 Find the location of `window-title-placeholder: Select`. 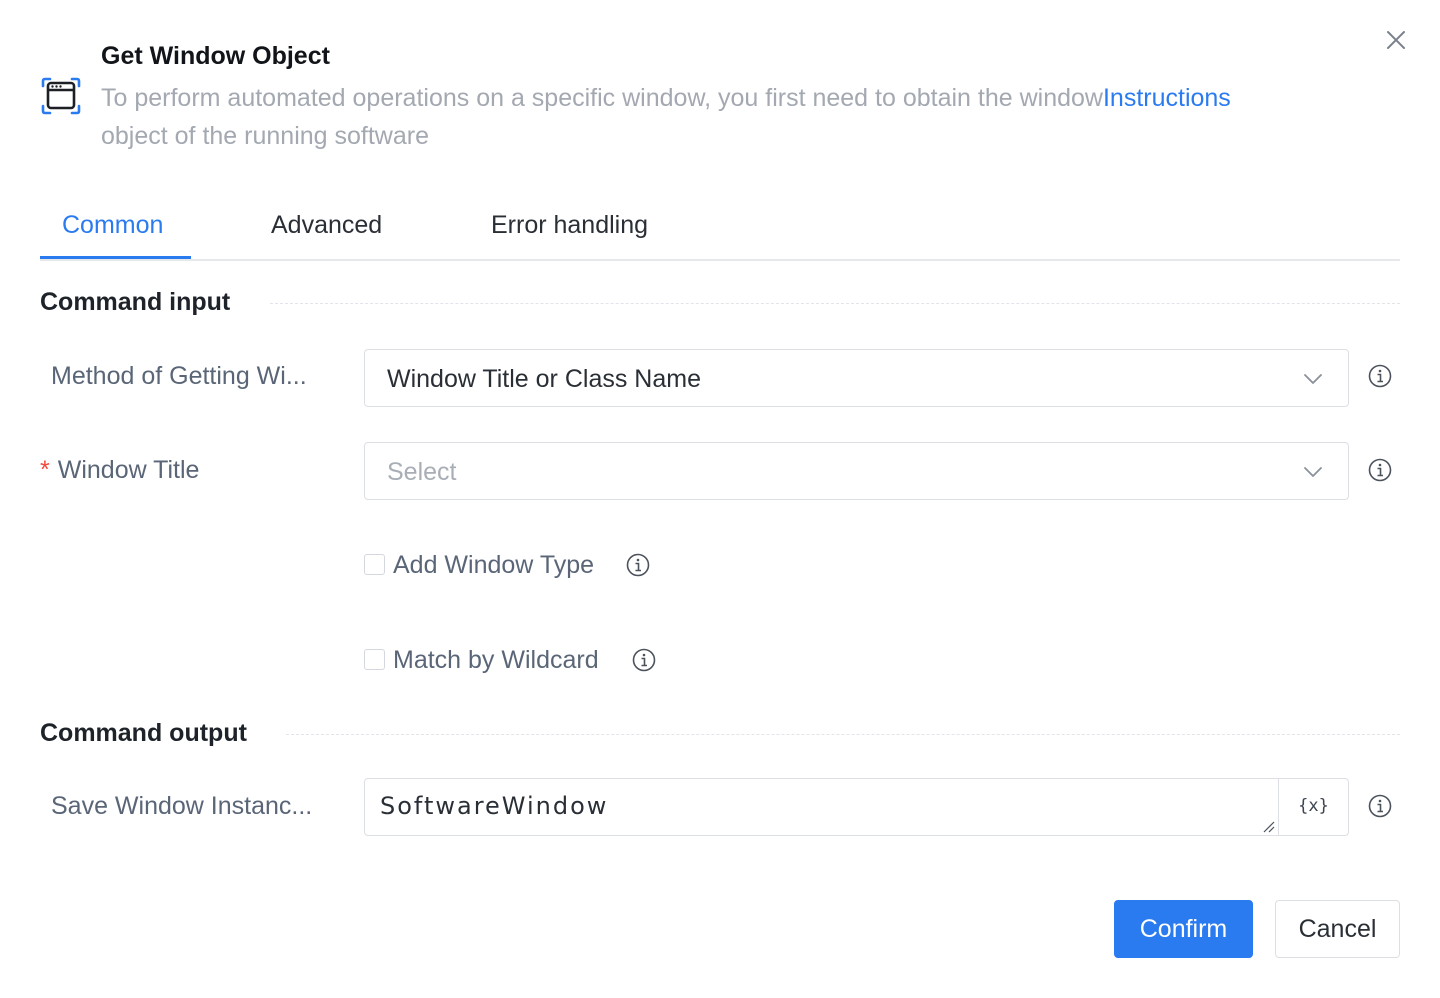

window-title-placeholder: Select is located at coordinates (422, 472).